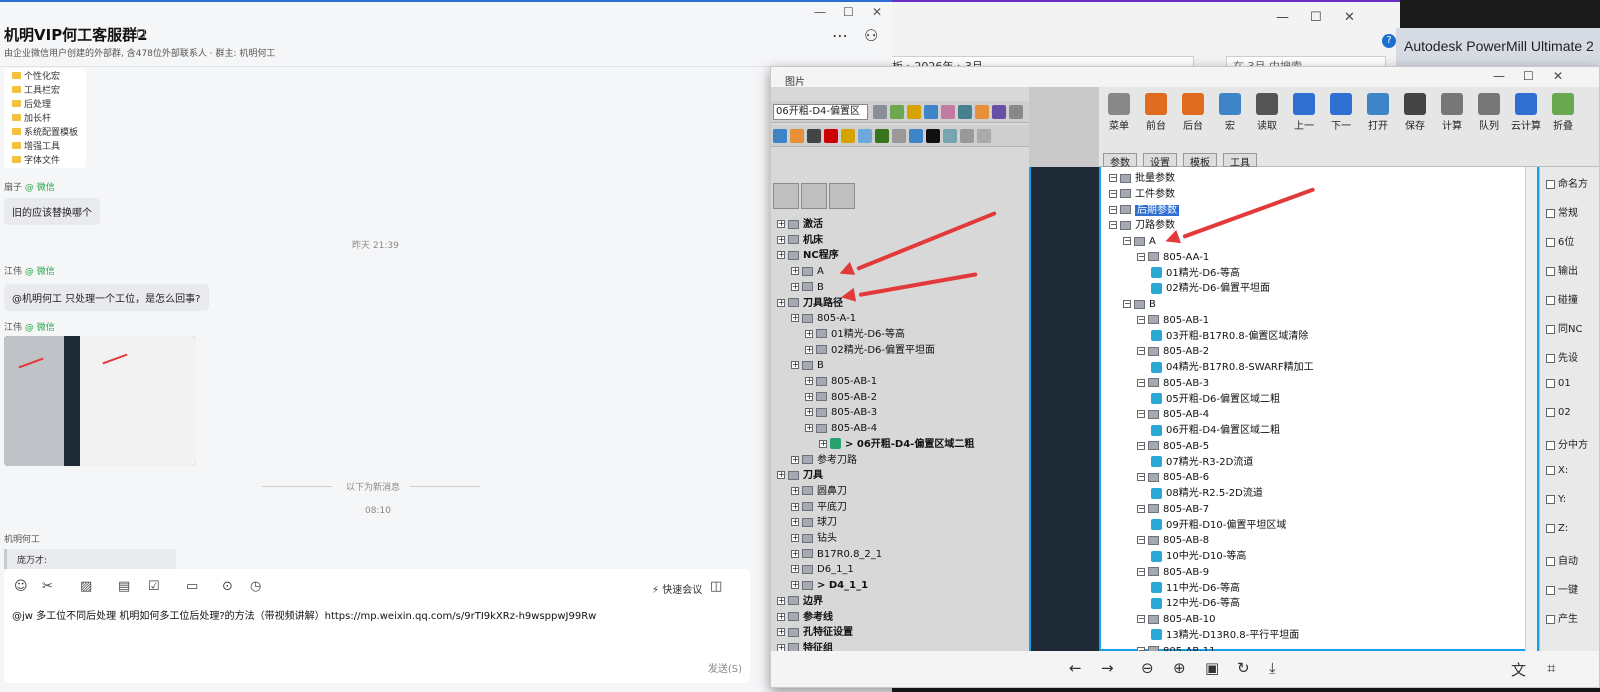  What do you see at coordinates (829, 585) in the screenshot?
I see `tree-node: + > D4_1_1` at bounding box center [829, 585].